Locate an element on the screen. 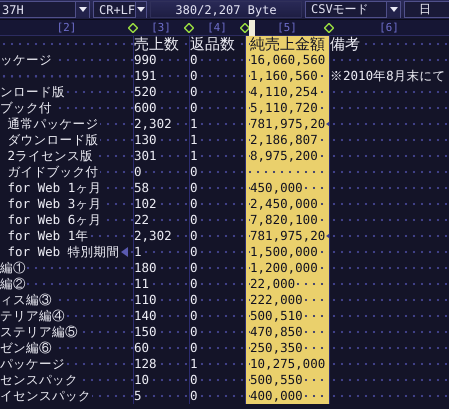 Image resolution: width=449 pixels, height=409 pixels. table-cell: 11 is located at coordinates (161, 284).